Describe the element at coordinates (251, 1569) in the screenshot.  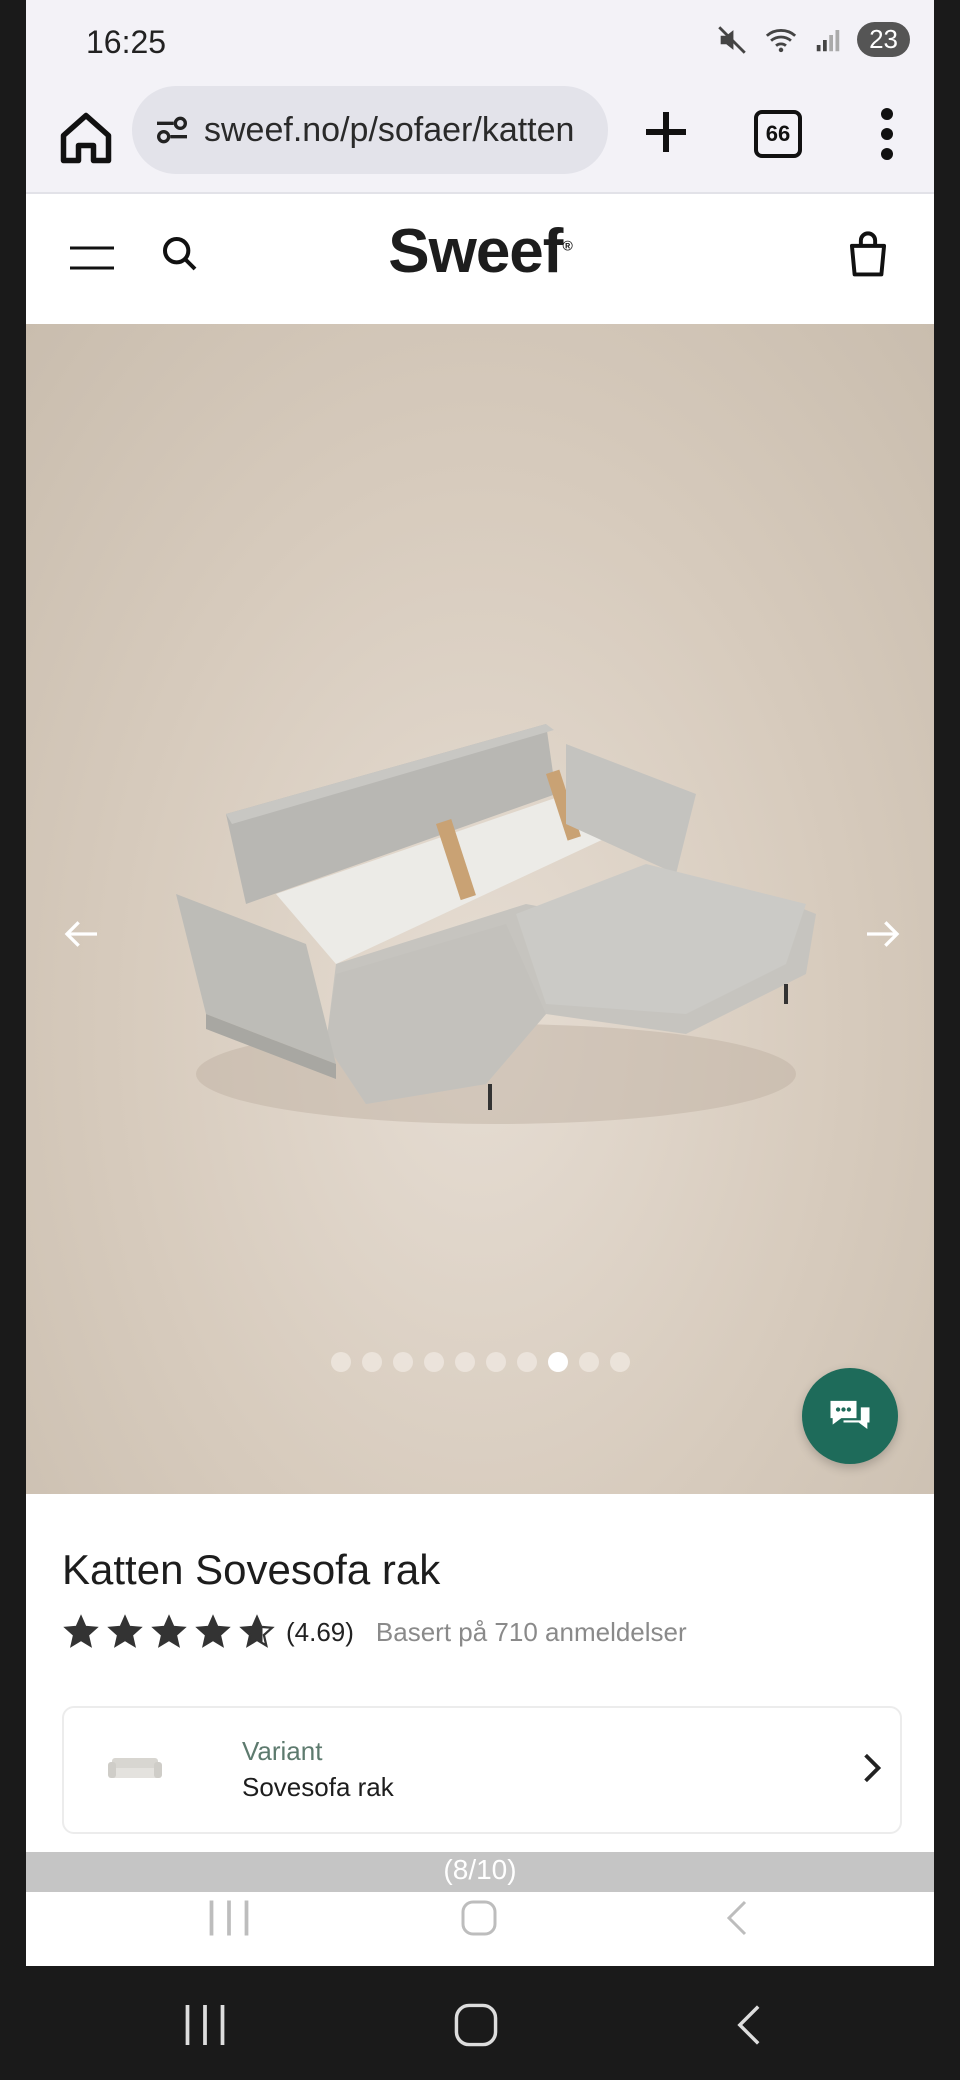
I see `product-title: Katten Sovesofa rak` at that location.